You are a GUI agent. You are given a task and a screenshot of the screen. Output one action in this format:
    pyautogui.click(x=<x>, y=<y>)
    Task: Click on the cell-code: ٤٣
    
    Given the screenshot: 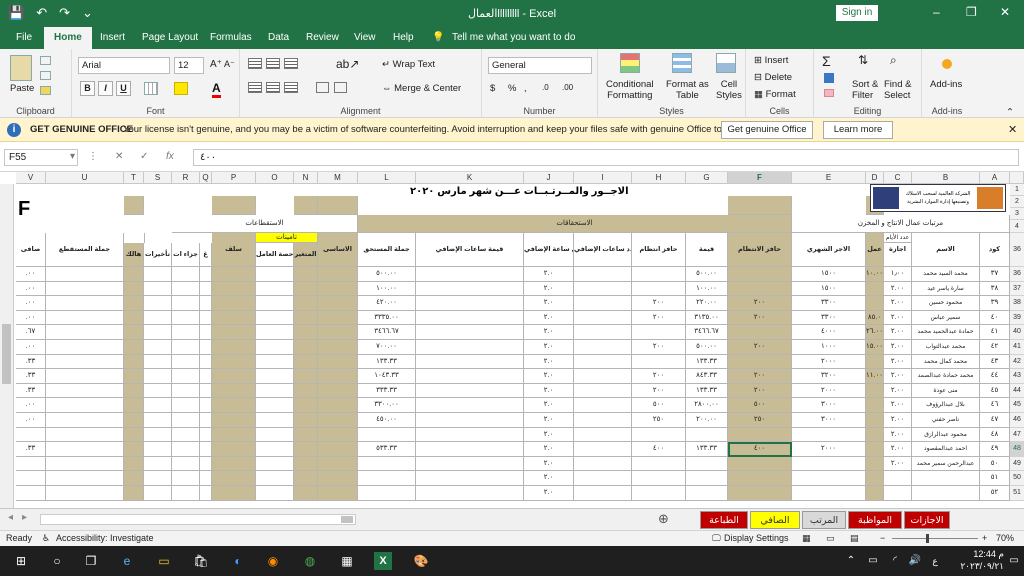 What is the action you would take?
    pyautogui.click(x=995, y=362)
    